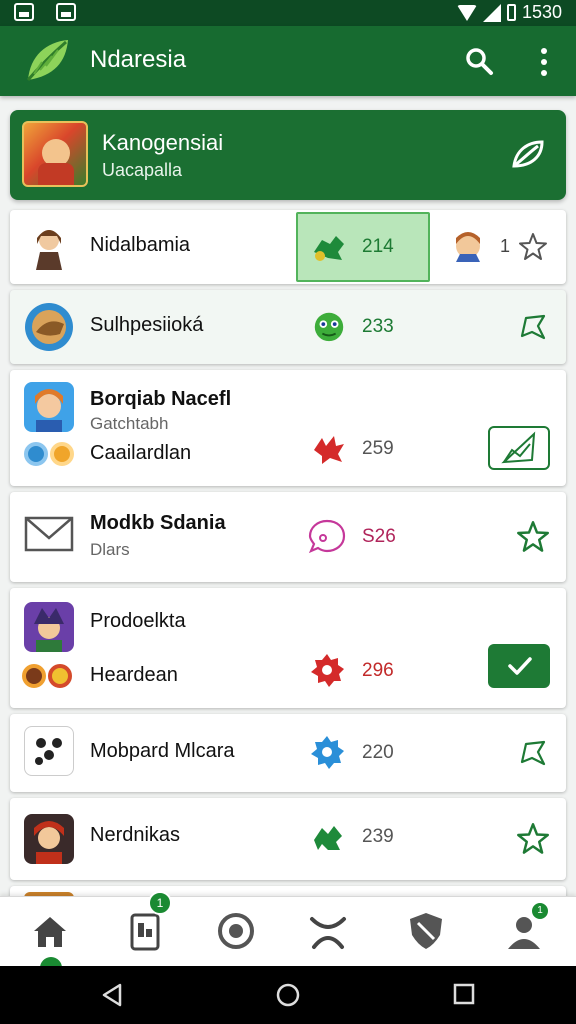  What do you see at coordinates (464, 994) in the screenshot?
I see `recents-icon` at bounding box center [464, 994].